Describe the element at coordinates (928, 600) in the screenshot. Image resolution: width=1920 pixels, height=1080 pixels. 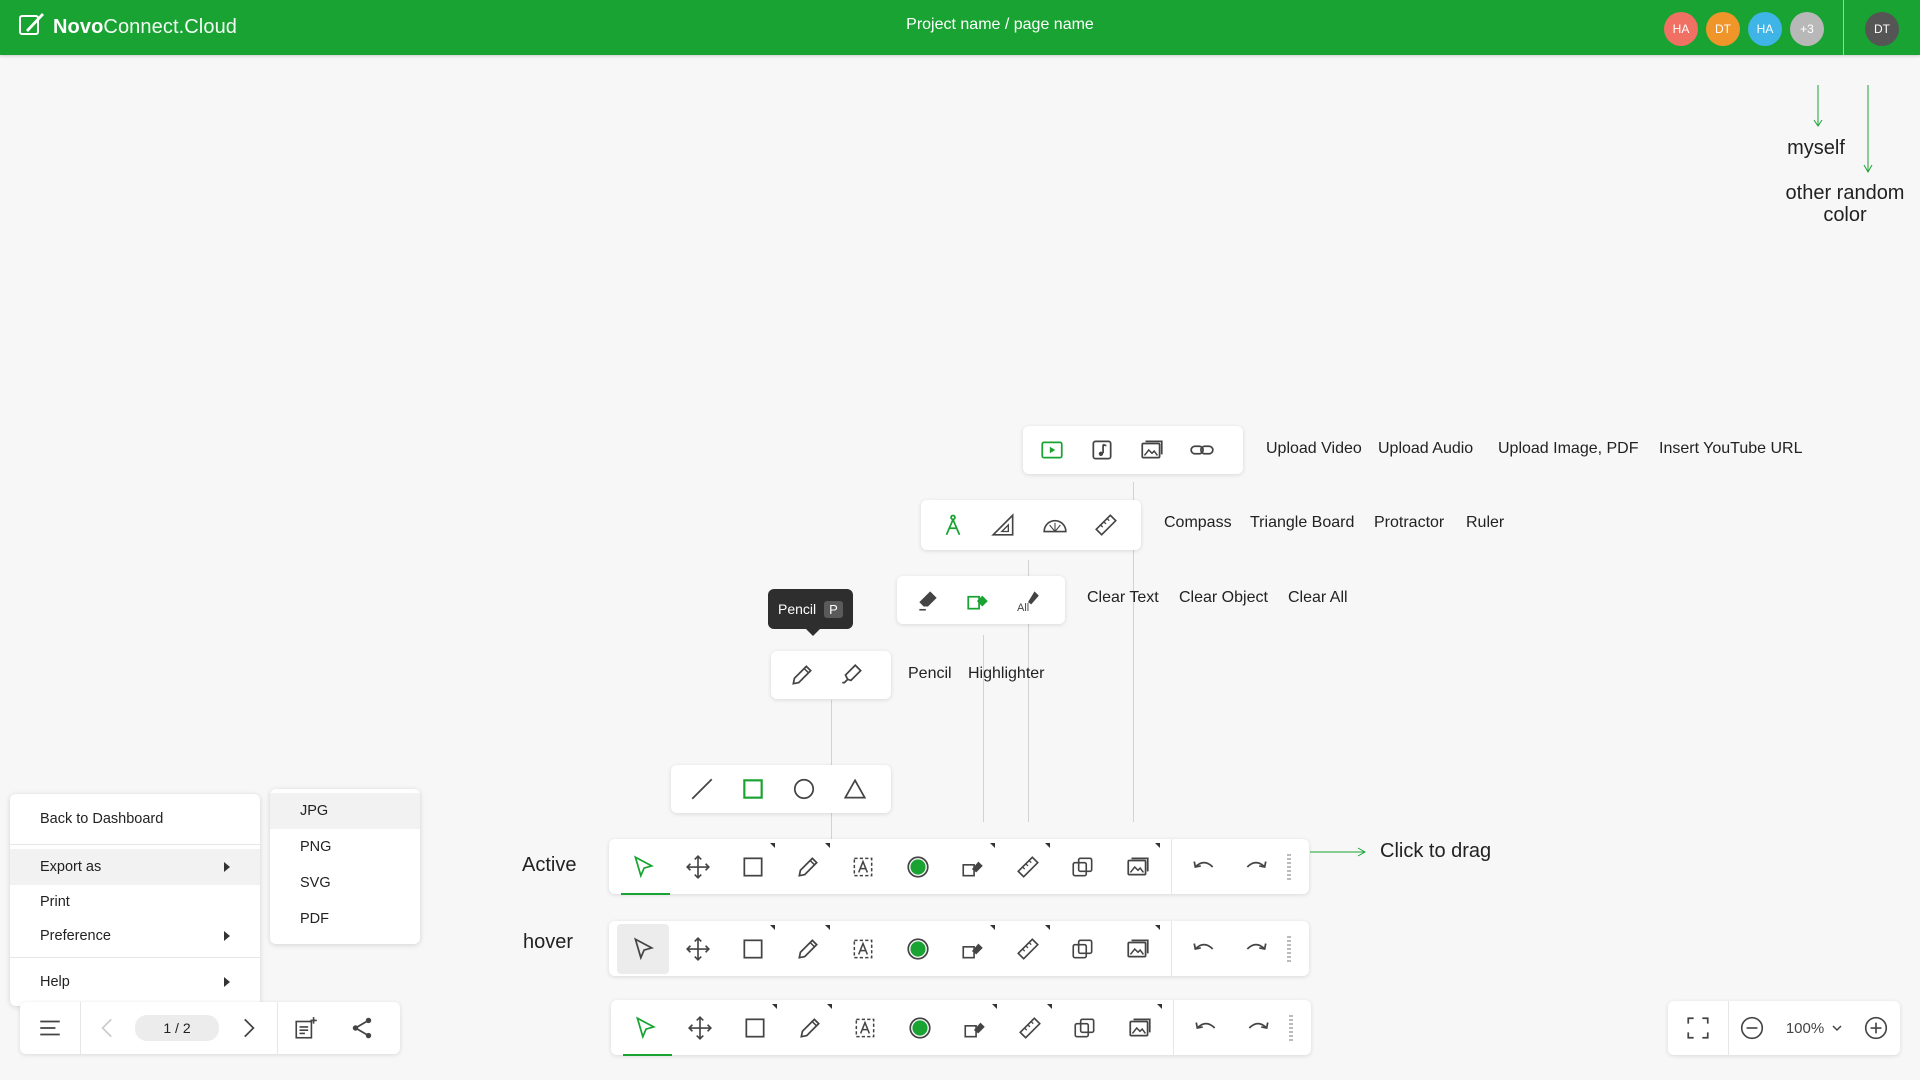
I see `clear-text-button` at that location.